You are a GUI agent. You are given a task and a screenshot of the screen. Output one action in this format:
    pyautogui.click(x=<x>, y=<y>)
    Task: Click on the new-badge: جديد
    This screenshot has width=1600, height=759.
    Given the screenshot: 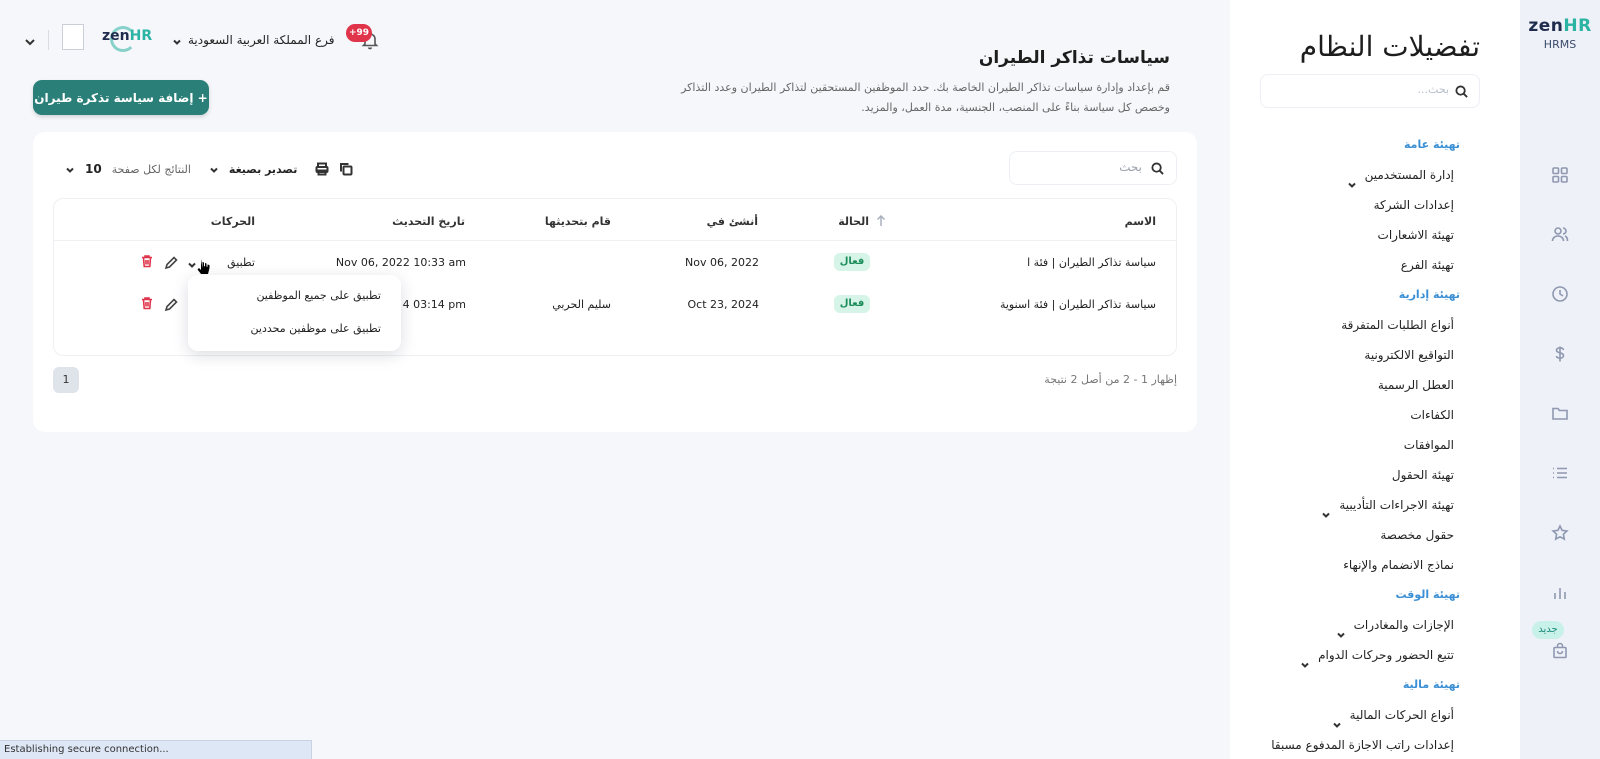 What is the action you would take?
    pyautogui.click(x=1548, y=630)
    